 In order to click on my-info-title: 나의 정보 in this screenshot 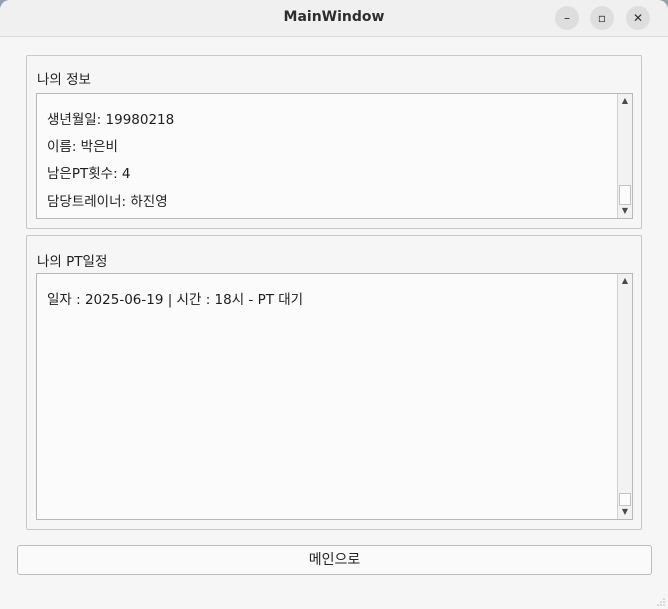, I will do `click(64, 80)`.